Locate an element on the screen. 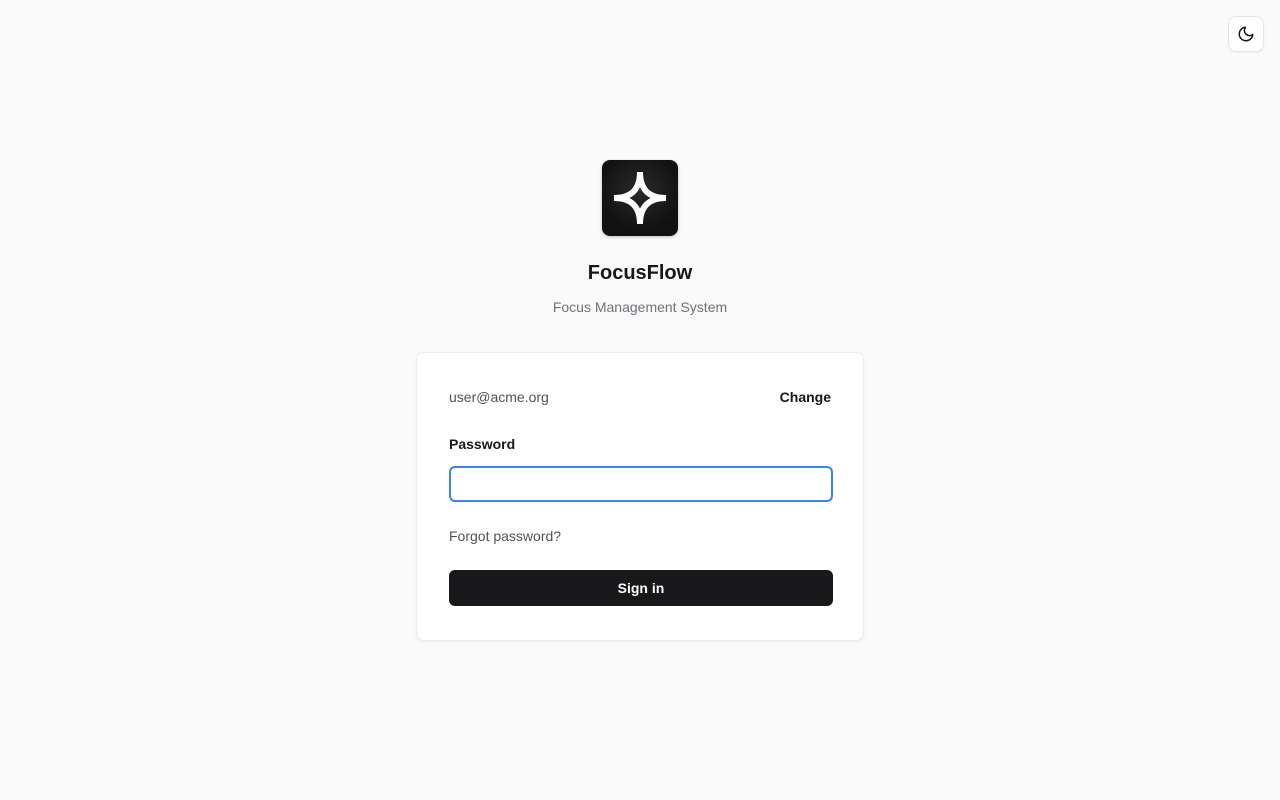 The height and width of the screenshot is (800, 1280). moon-icon is located at coordinates (1246, 34).